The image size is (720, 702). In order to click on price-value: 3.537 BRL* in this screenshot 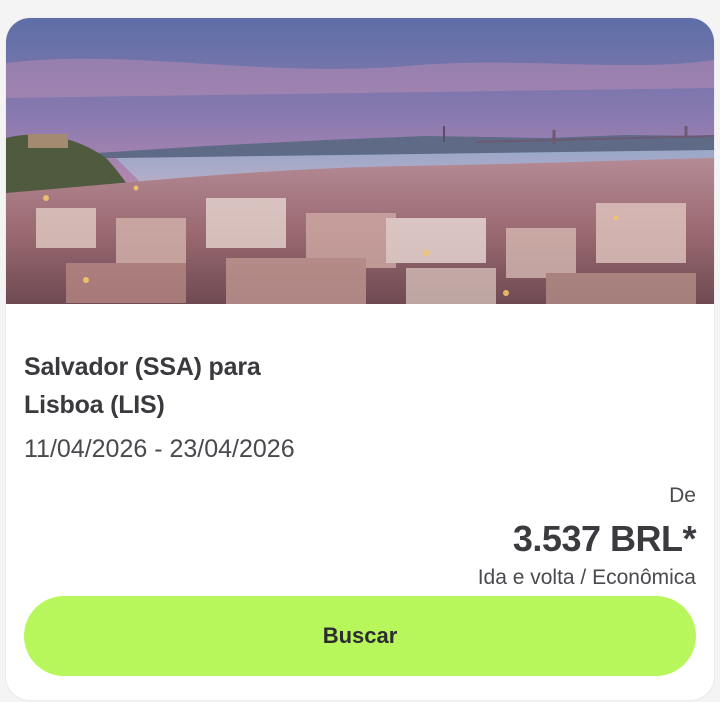, I will do `click(604, 538)`.